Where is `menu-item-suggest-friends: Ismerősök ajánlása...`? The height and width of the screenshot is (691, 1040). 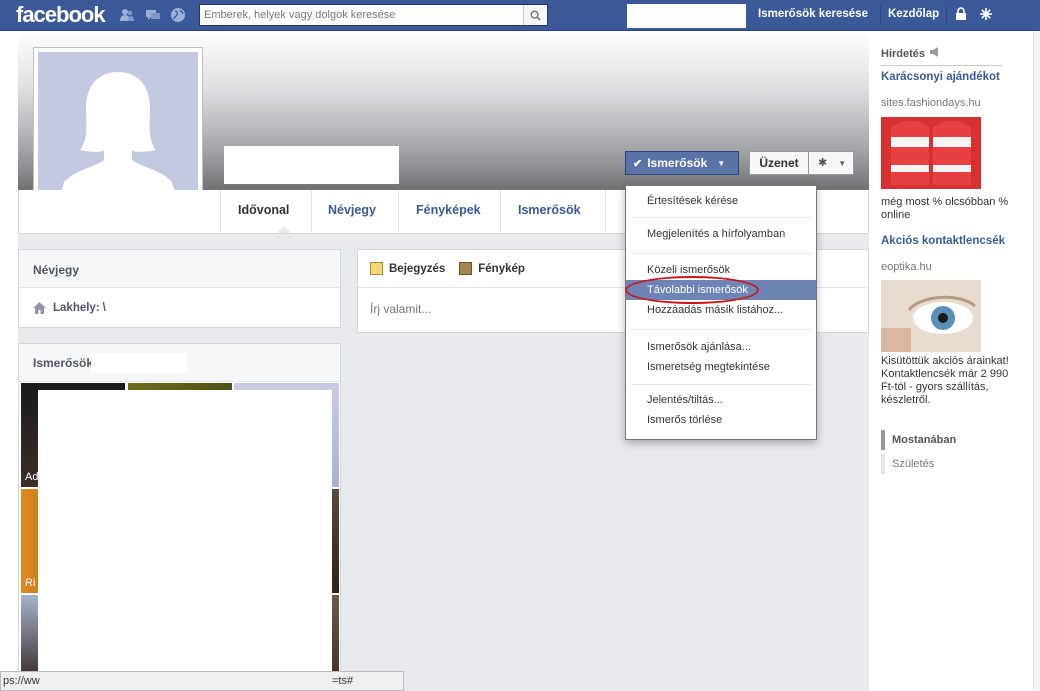
menu-item-suggest-friends: Ismerősök ajánlása... is located at coordinates (721, 347).